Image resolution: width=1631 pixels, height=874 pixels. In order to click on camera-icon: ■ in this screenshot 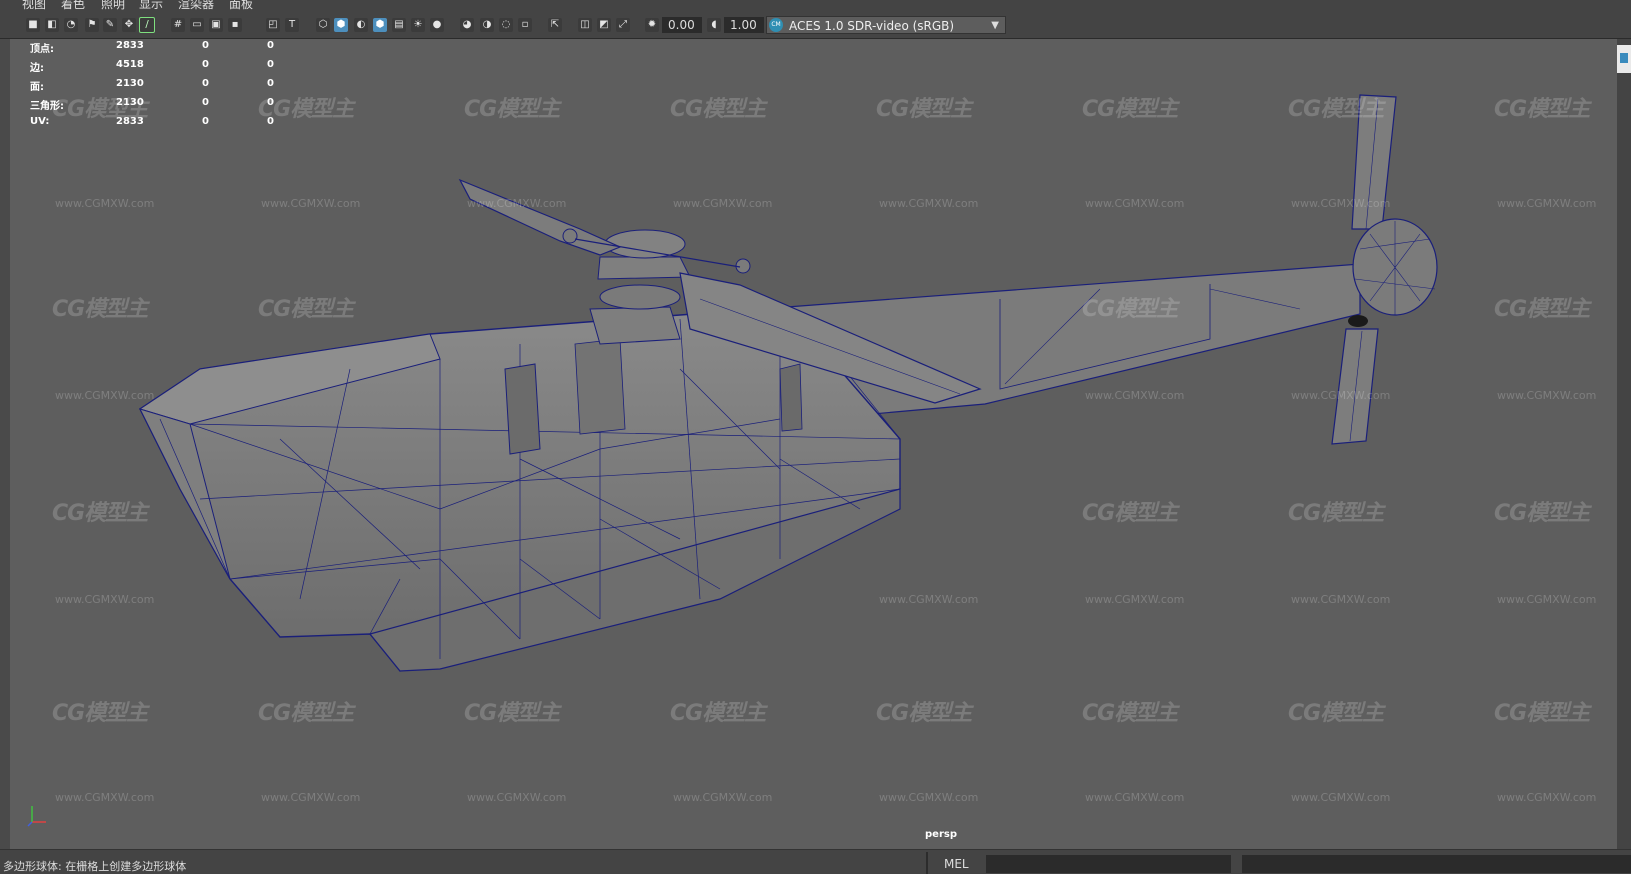, I will do `click(33, 25)`.